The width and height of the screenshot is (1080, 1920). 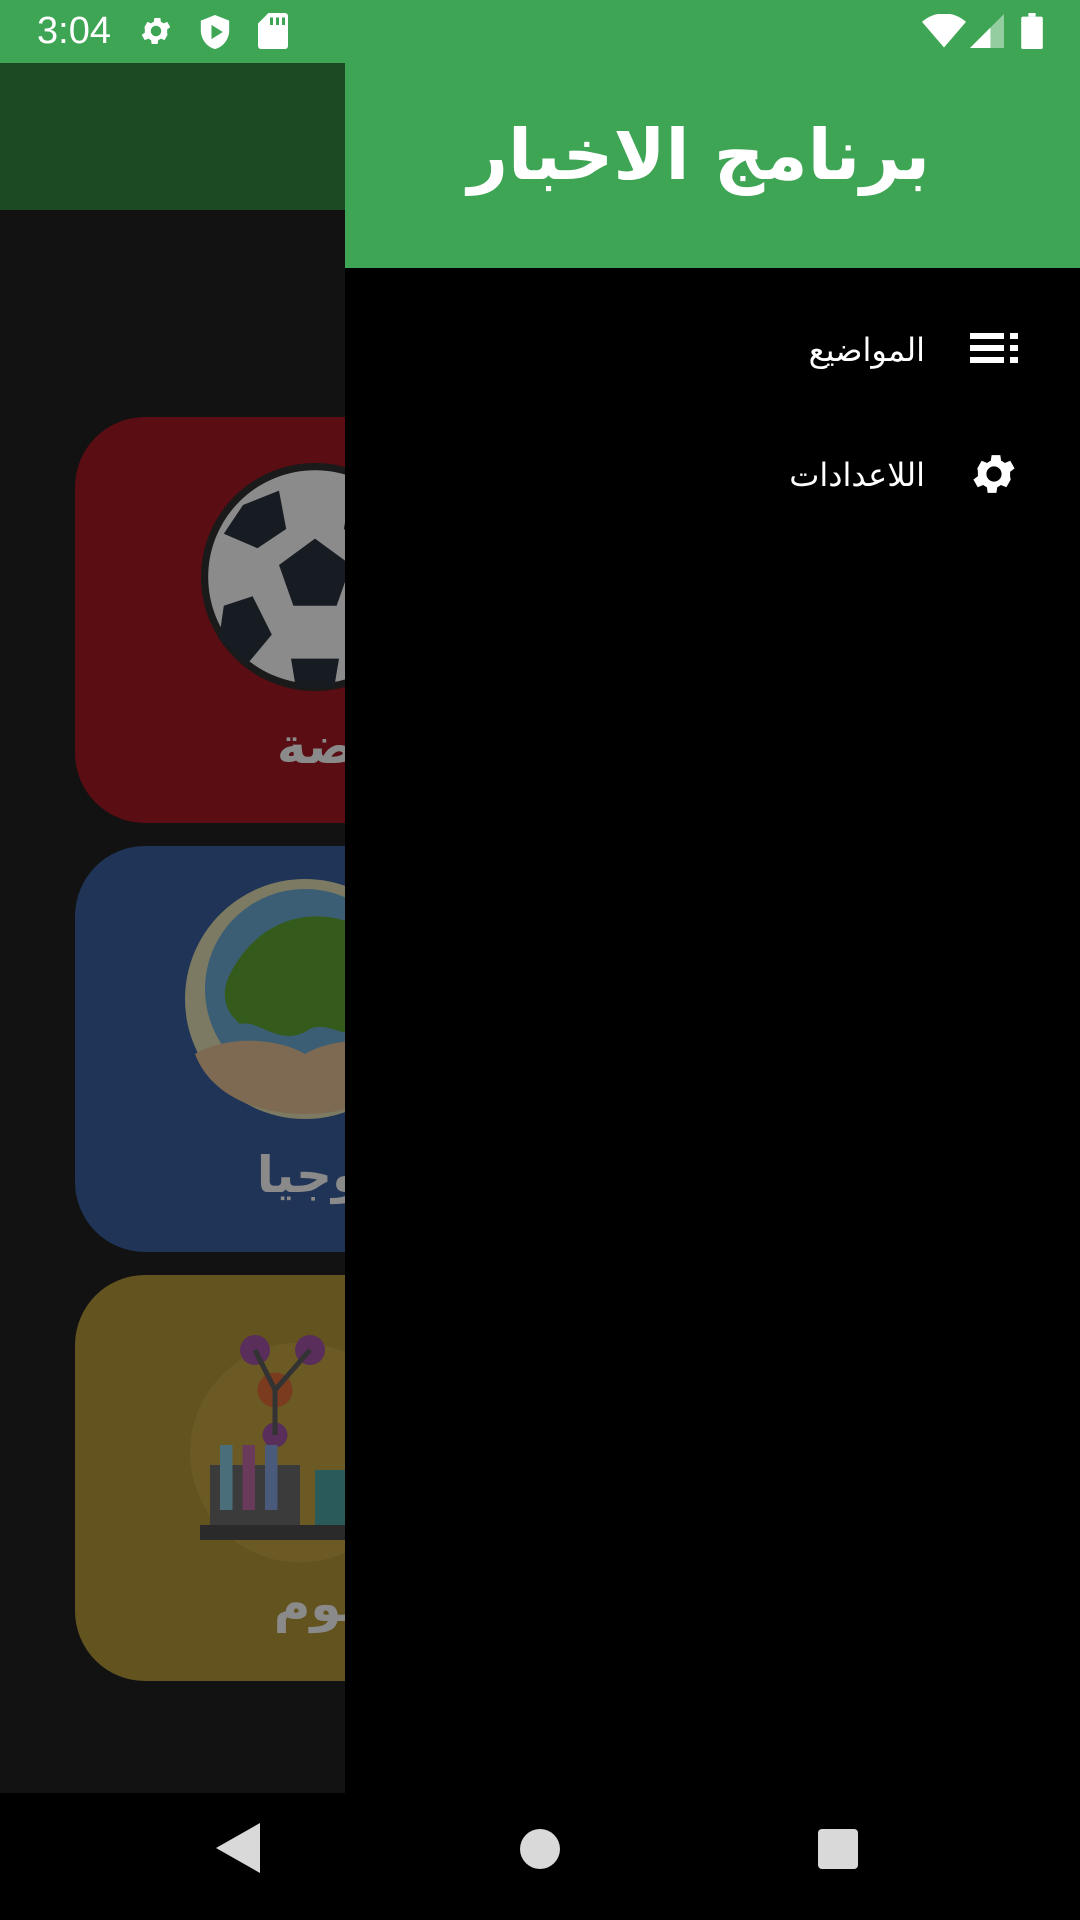 I want to click on recents-icon, so click(x=838, y=1851).